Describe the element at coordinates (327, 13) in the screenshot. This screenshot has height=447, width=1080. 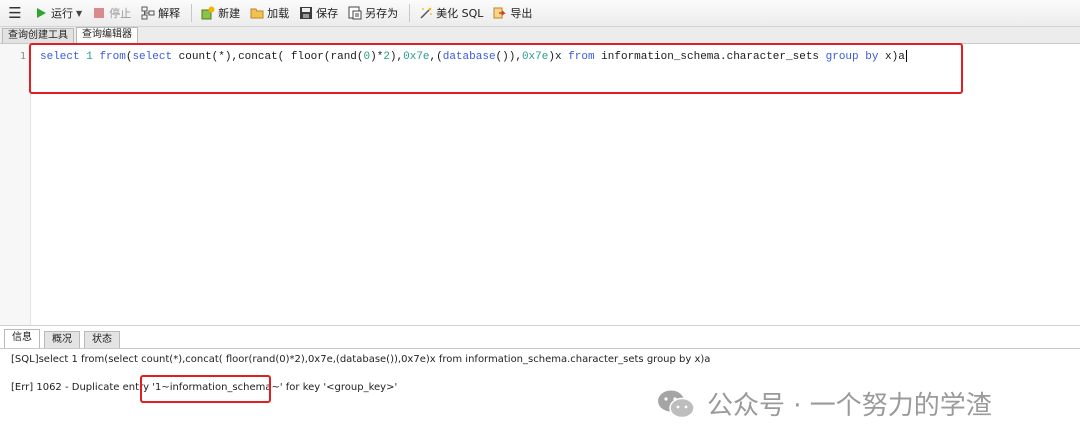
I see `save-label: 保存` at that location.